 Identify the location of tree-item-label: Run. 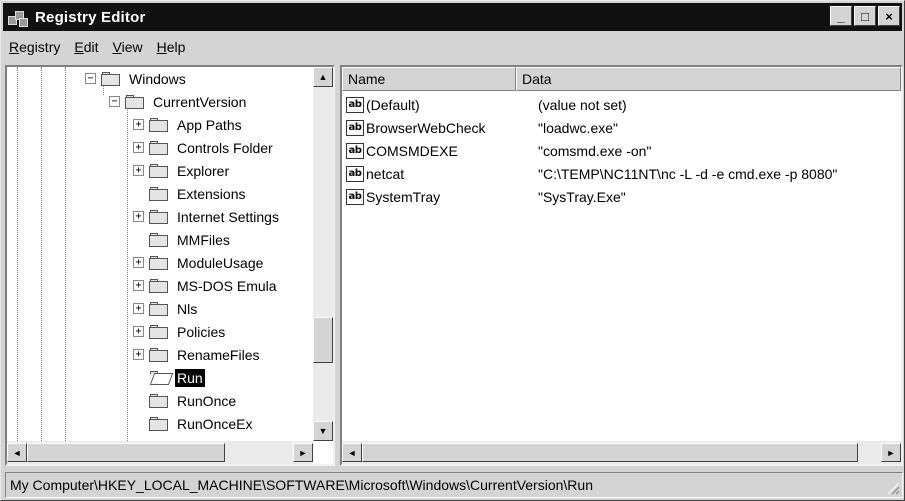
(190, 377).